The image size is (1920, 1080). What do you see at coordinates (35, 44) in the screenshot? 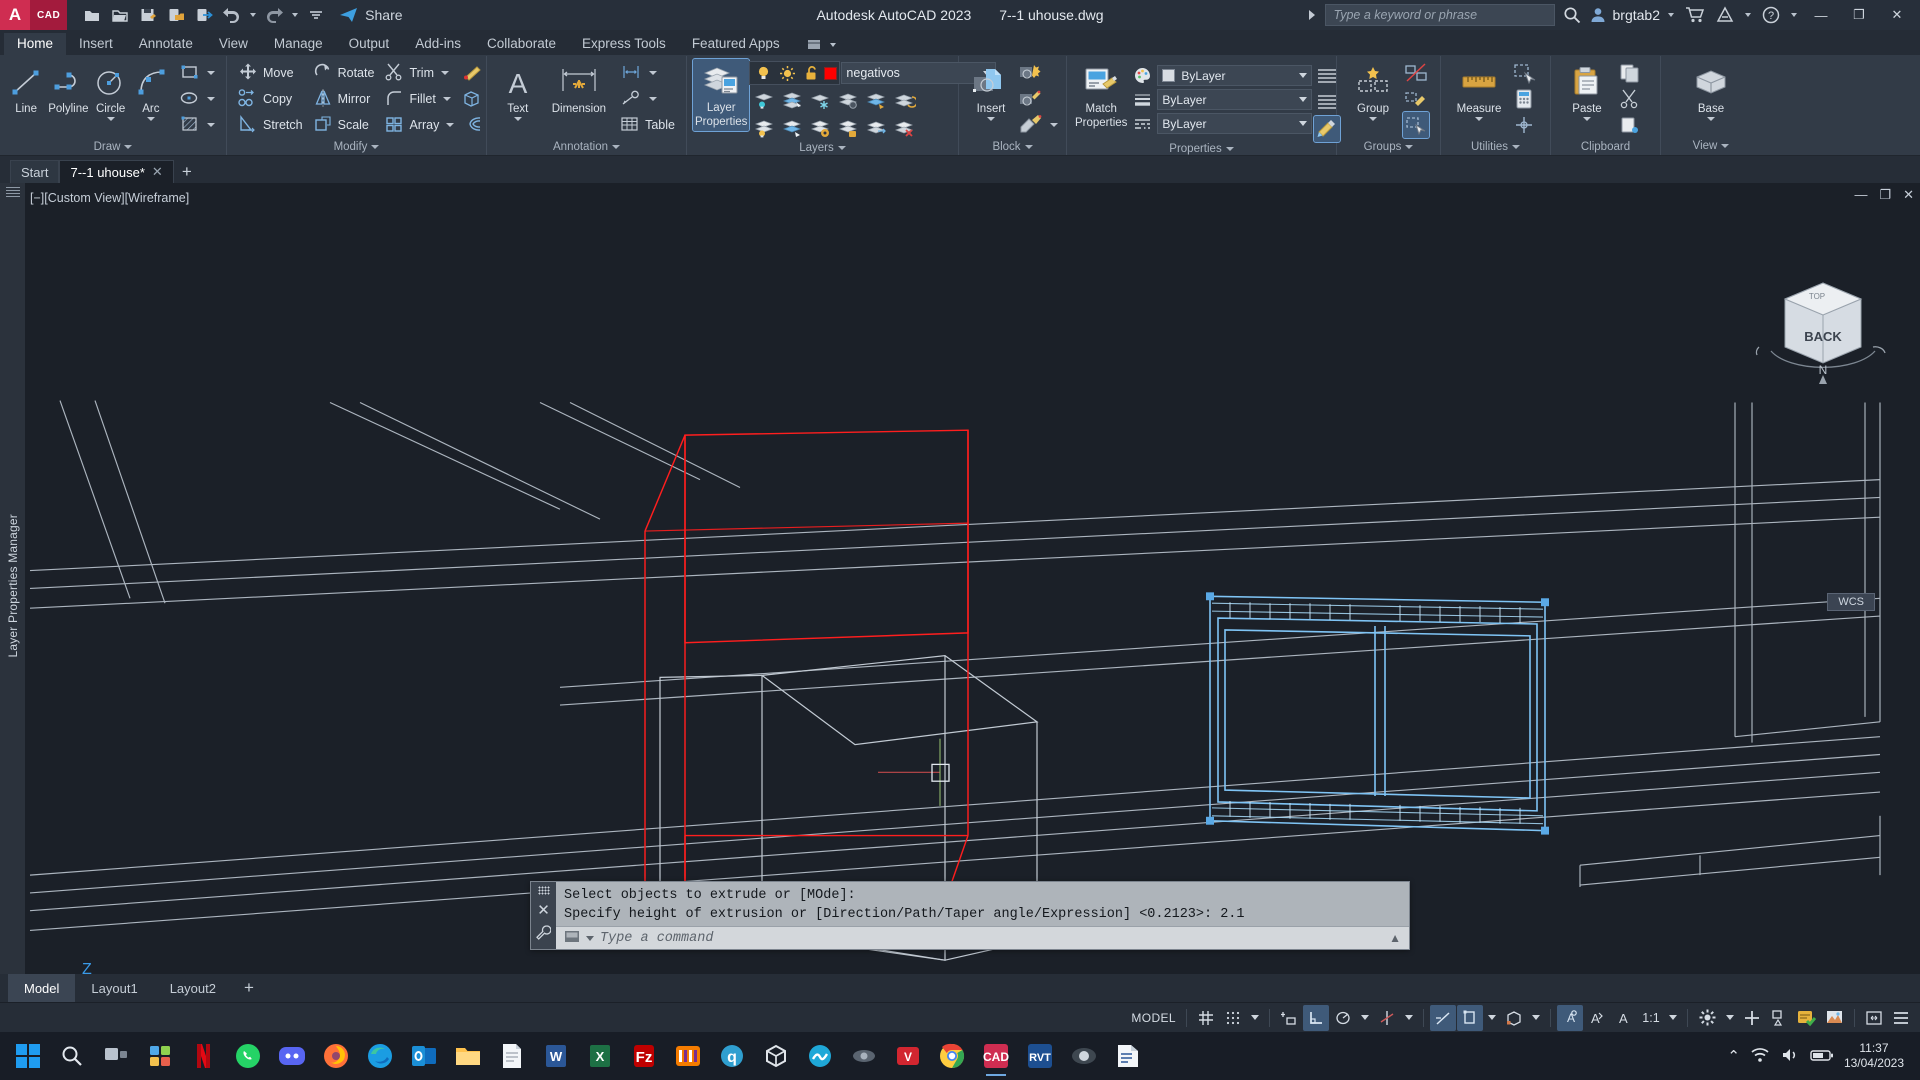
I see `ribbon-tab-home: Home` at bounding box center [35, 44].